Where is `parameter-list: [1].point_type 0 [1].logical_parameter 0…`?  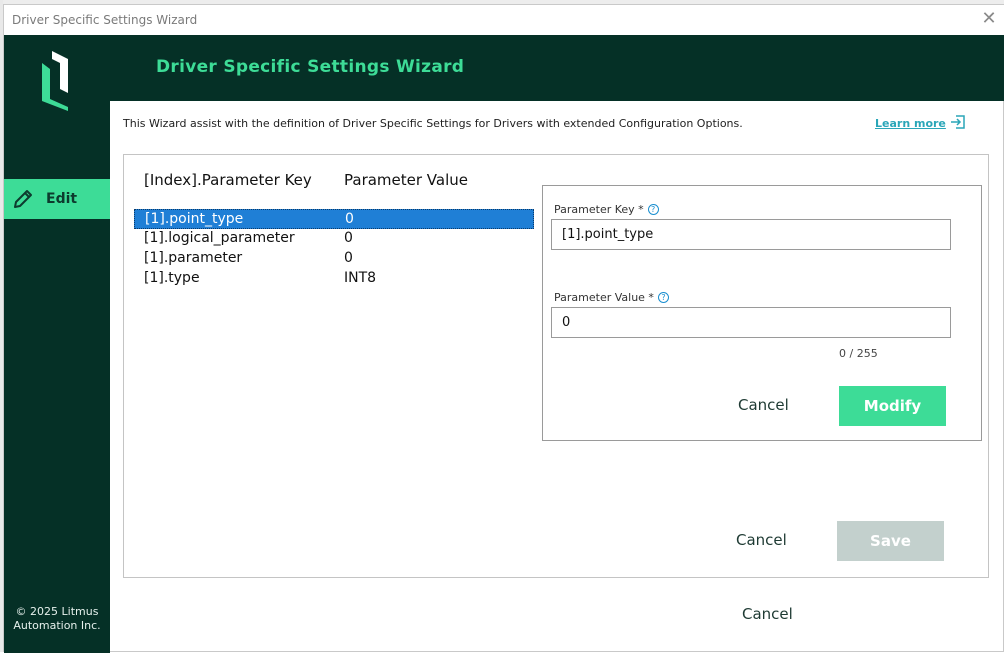
parameter-list: [1].point_type 0 [1].logical_parameter 0… is located at coordinates (334, 249).